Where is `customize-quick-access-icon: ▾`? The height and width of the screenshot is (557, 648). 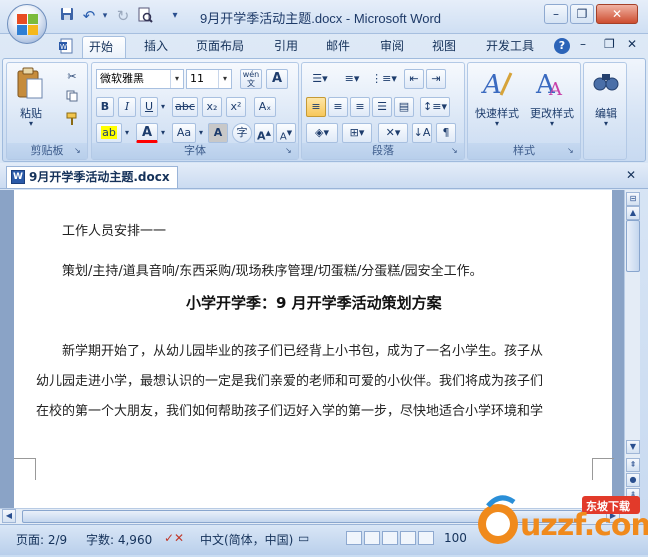
customize-quick-access-icon: ▾ is located at coordinates (175, 16).